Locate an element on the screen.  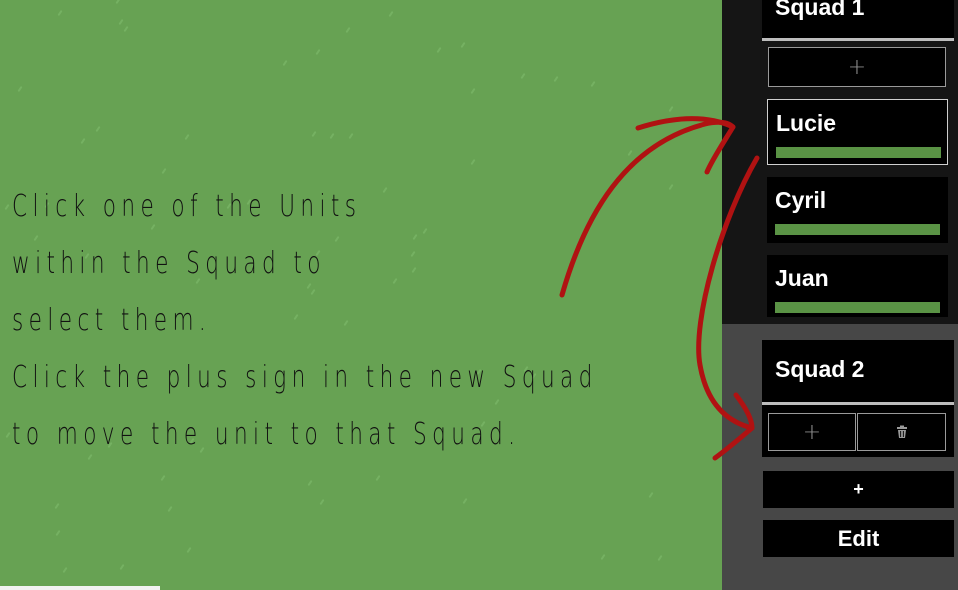
squad-2-add-unit-button: + is located at coordinates (812, 432).